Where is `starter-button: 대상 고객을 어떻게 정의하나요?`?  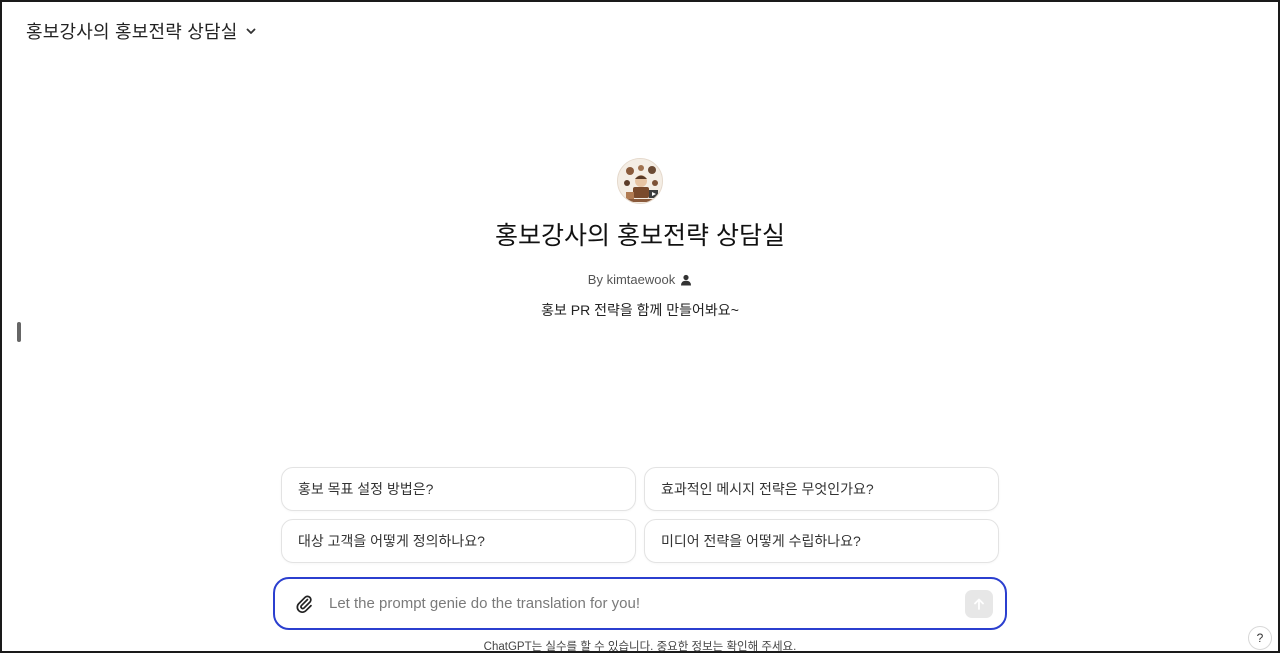
starter-button: 대상 고객을 어떻게 정의하나요? is located at coordinates (458, 541).